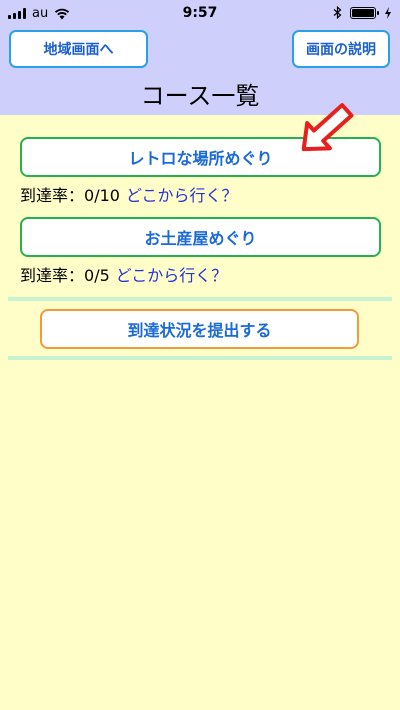 The image size is (400, 710). I want to click on course-progress-souvenir: 到達率：0/5 どこから行く？, so click(123, 274).